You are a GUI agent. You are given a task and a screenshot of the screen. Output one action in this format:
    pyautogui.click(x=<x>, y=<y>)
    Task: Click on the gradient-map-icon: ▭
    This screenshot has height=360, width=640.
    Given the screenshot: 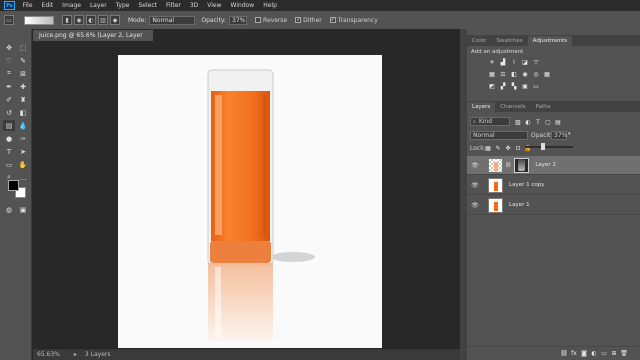 What is the action you would take?
    pyautogui.click(x=536, y=86)
    